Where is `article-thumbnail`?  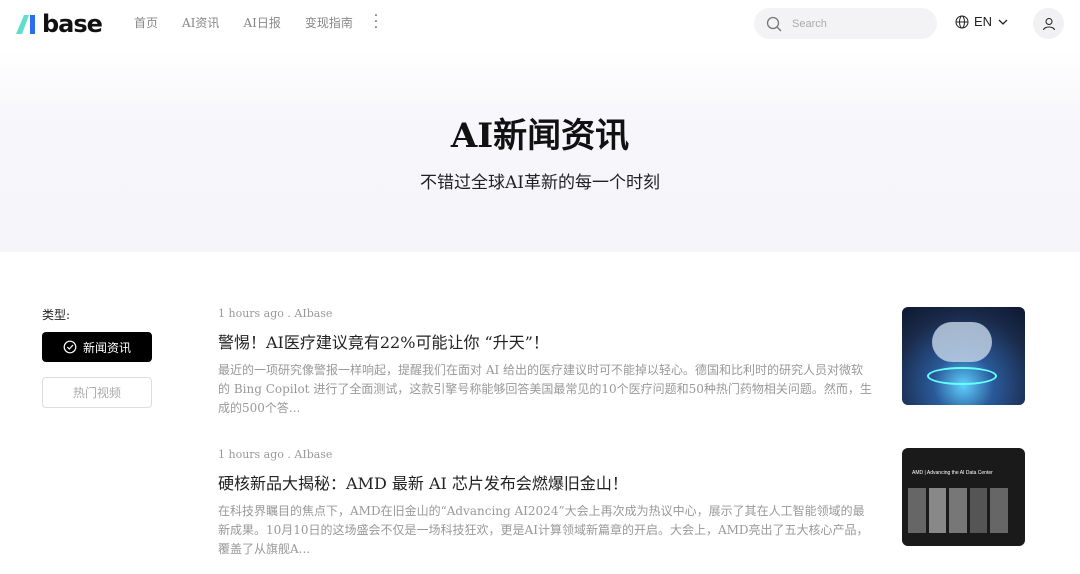
article-thumbnail is located at coordinates (963, 356).